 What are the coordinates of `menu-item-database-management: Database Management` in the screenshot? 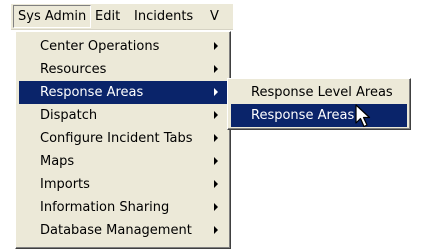 It's located at (123, 230).